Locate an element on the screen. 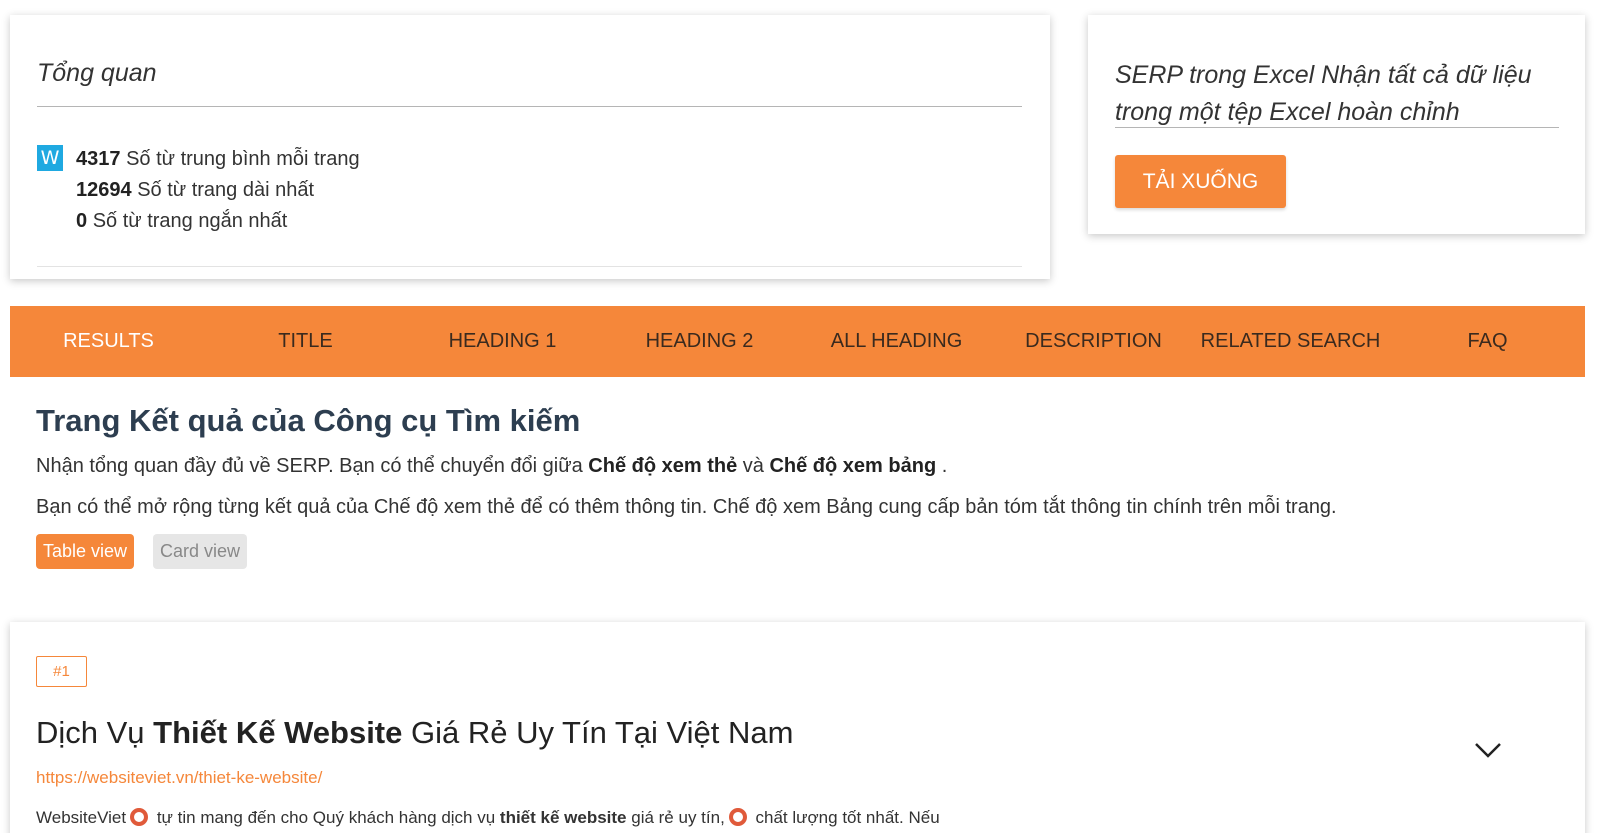 This screenshot has height=833, width=1600. intro-table-view-term: Chế độ xem bảng is located at coordinates (853, 466).